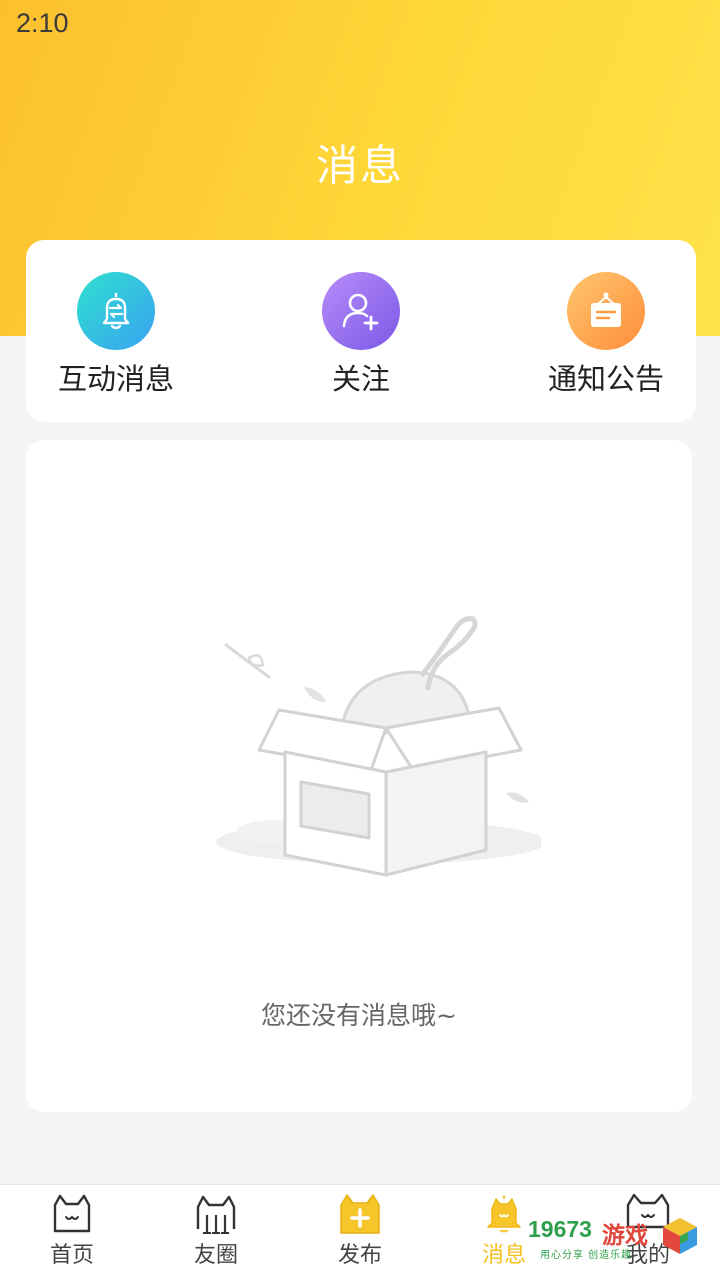 The height and width of the screenshot is (1280, 720). I want to click on notice-board-icon, so click(606, 311).